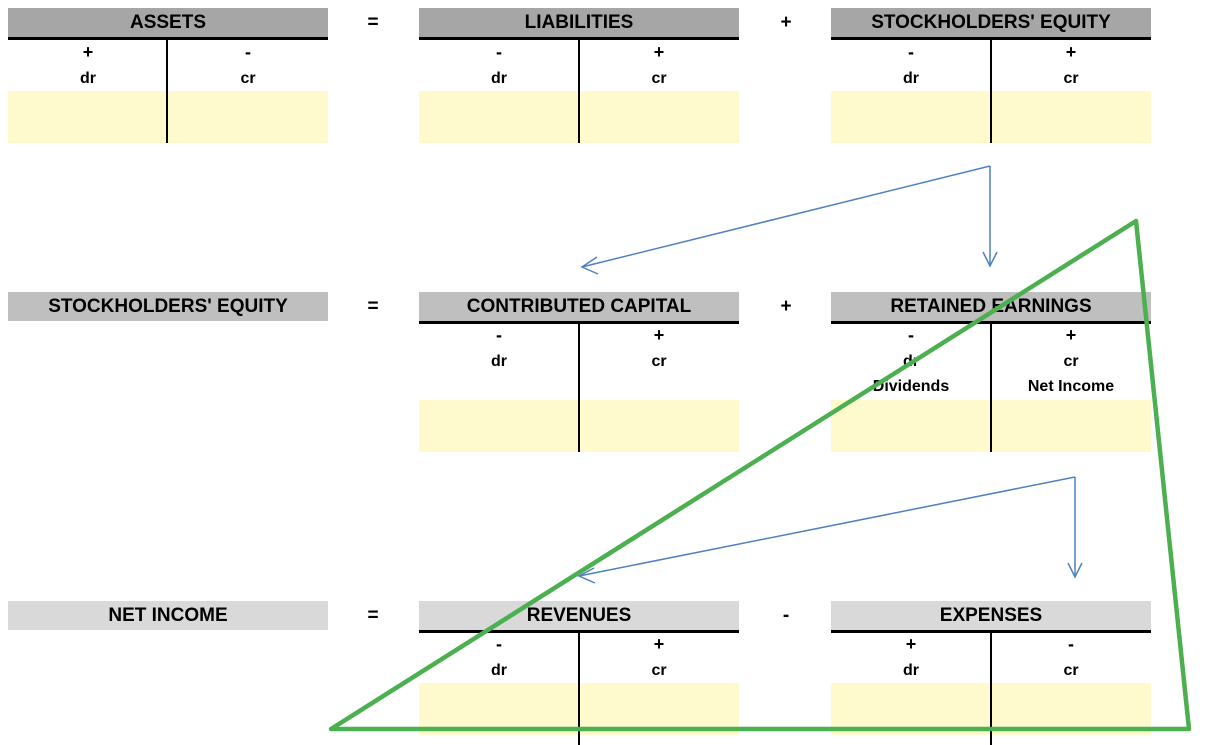  I want to click on contributed-capital-debit-label: dr, so click(499, 361).